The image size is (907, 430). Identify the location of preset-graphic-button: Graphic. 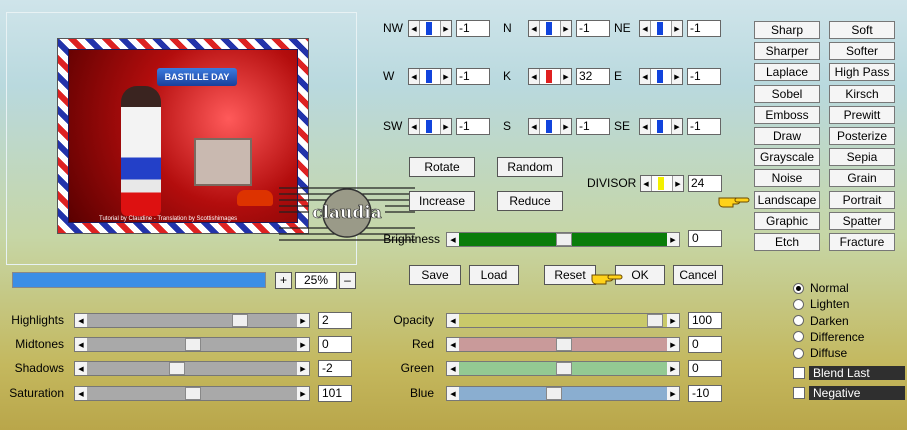
(787, 220).